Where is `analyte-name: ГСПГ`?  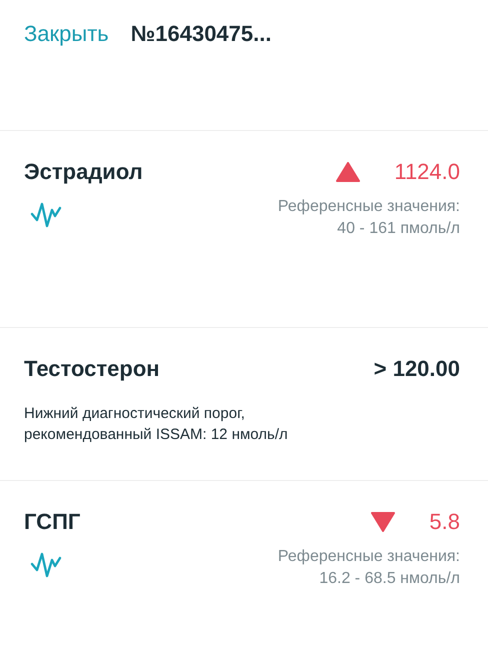
analyte-name: ГСПГ is located at coordinates (52, 522).